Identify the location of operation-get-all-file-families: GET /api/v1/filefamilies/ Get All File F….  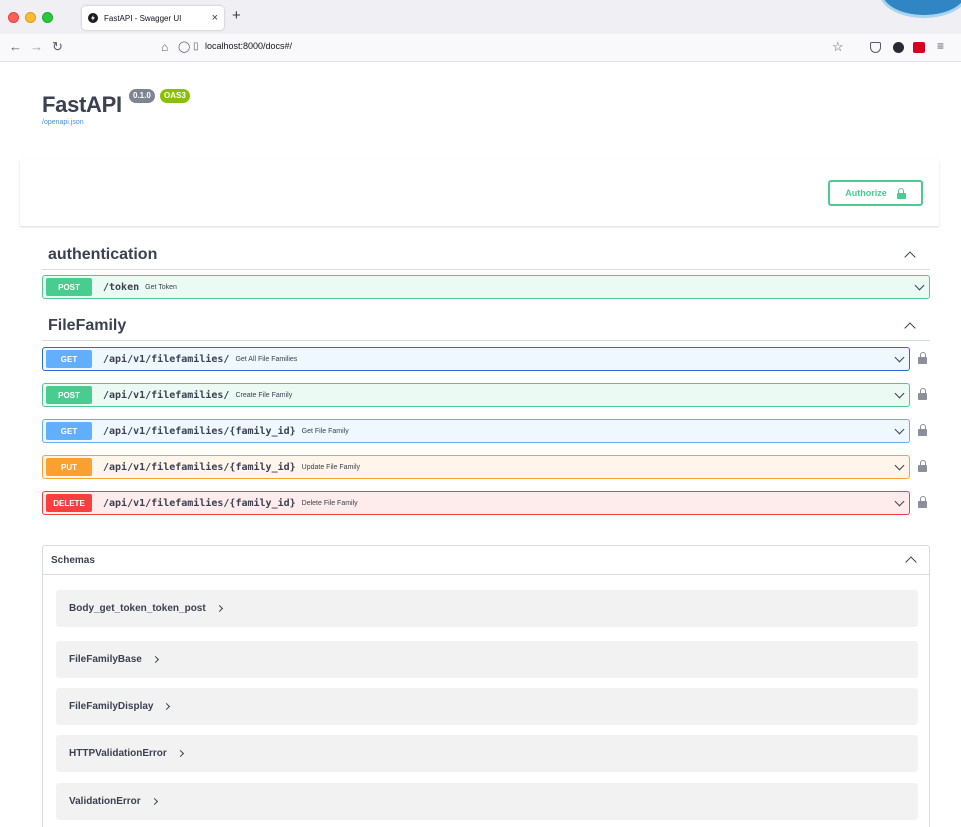
(484, 359).